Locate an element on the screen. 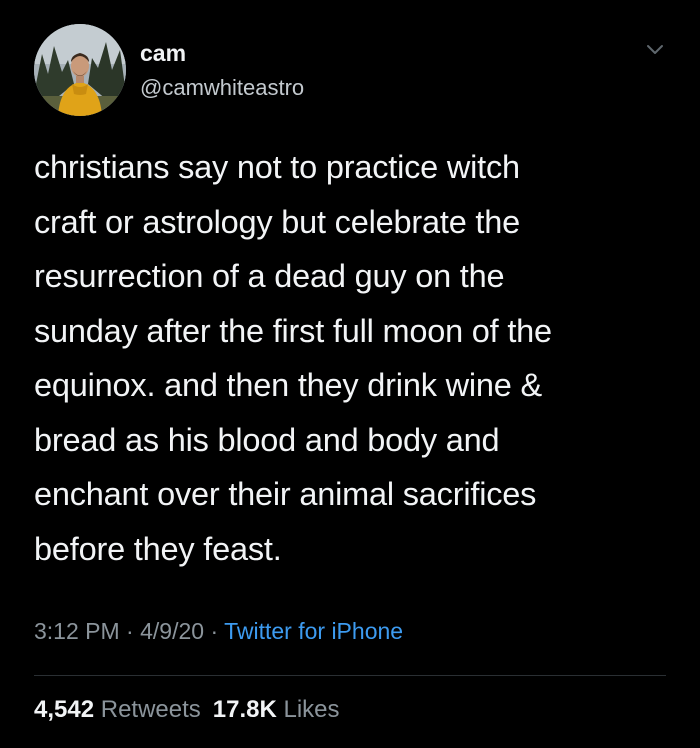 Image resolution: width=700 pixels, height=748 pixels. chevron-down-icon is located at coordinates (655, 49).